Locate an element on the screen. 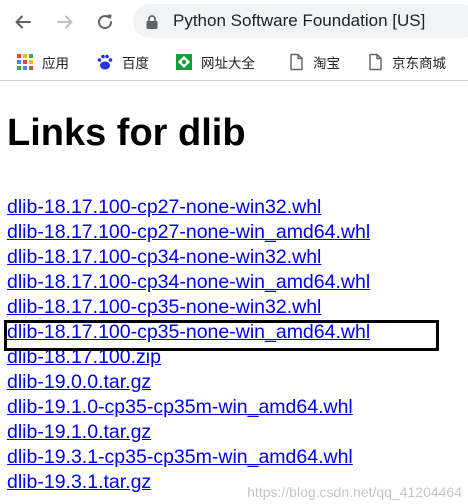 The image size is (468, 504). address-bar: Python Software Foundation [US] is located at coordinates (300, 21).